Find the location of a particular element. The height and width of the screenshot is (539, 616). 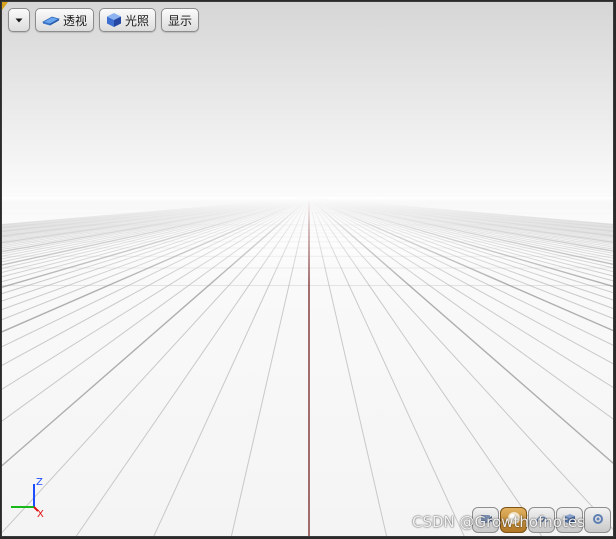

axis-z-label: Z is located at coordinates (39, 482).